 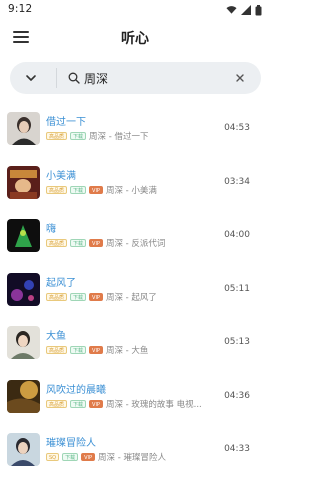 What do you see at coordinates (231, 10) in the screenshot?
I see `wifi-icon` at bounding box center [231, 10].